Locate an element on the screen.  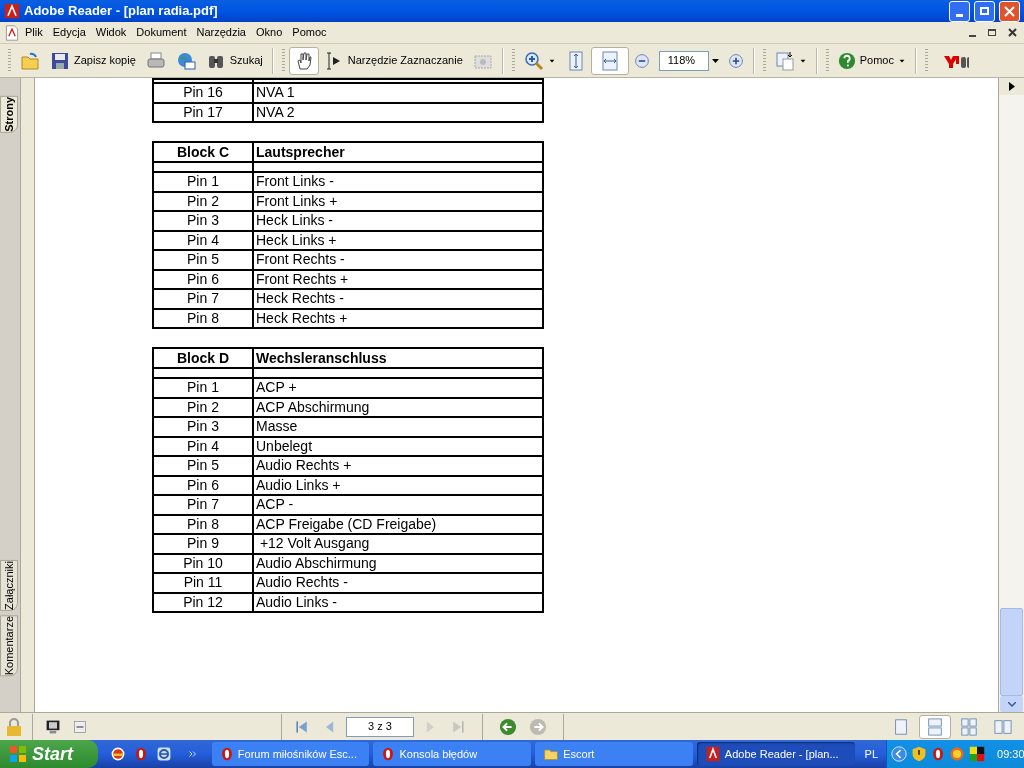
close-button is located at coordinates (1009, 11).